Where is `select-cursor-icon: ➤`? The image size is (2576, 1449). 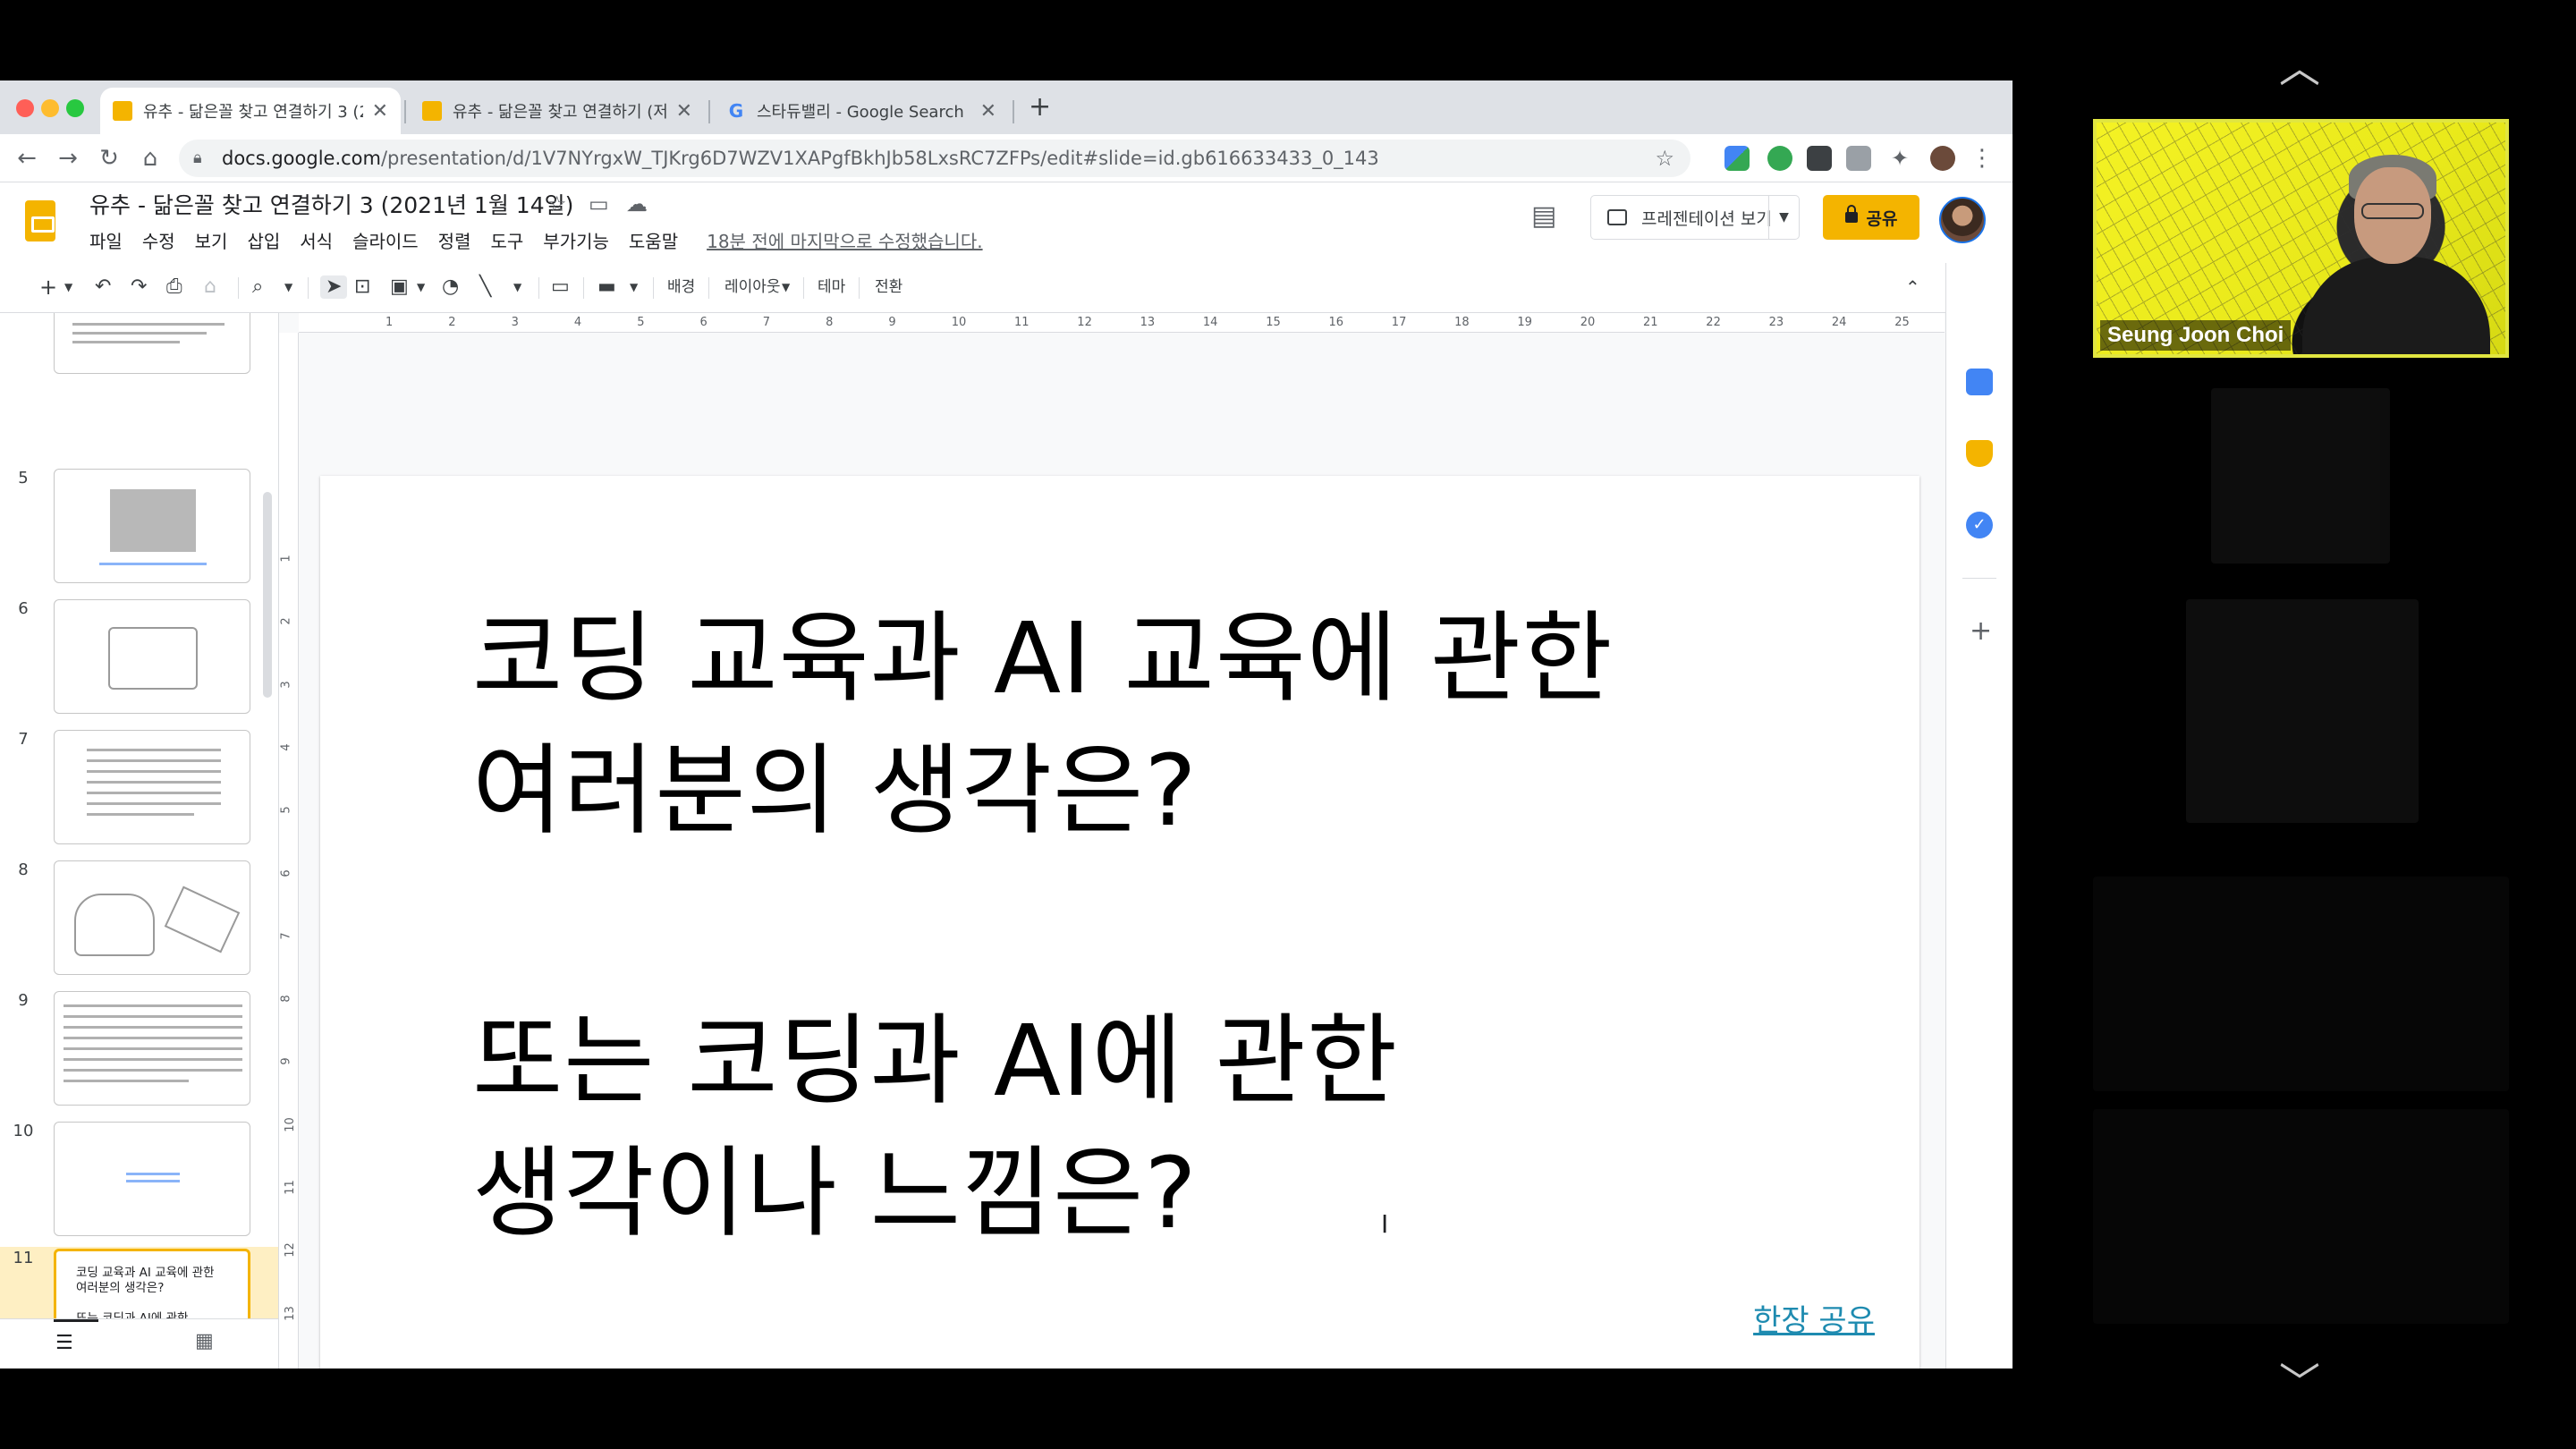 select-cursor-icon: ➤ is located at coordinates (334, 287).